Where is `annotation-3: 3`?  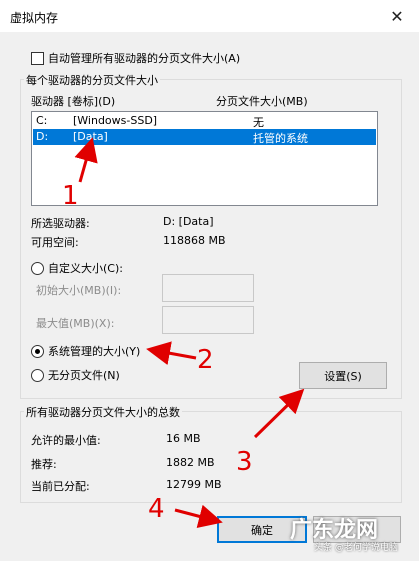
annotation-3: 3 is located at coordinates (244, 462).